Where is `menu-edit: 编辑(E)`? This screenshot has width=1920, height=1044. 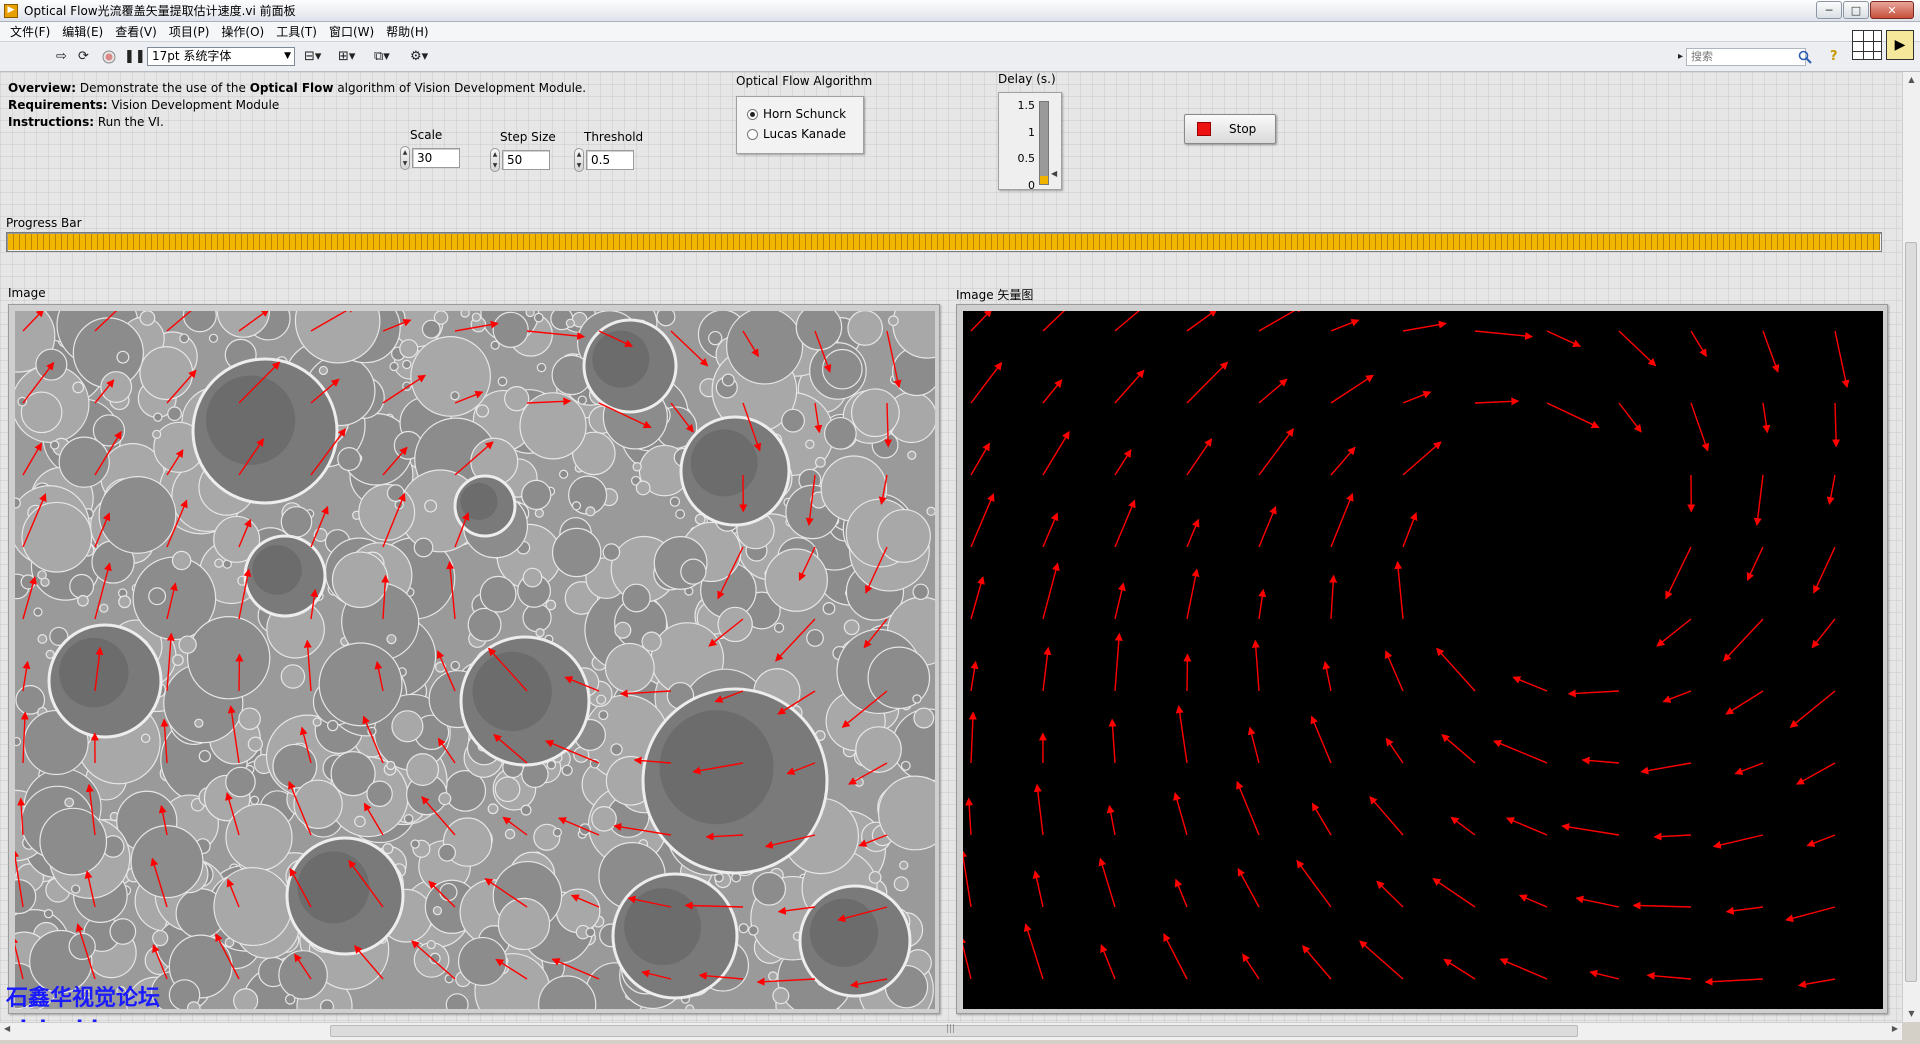 menu-edit: 编辑(E) is located at coordinates (82, 32).